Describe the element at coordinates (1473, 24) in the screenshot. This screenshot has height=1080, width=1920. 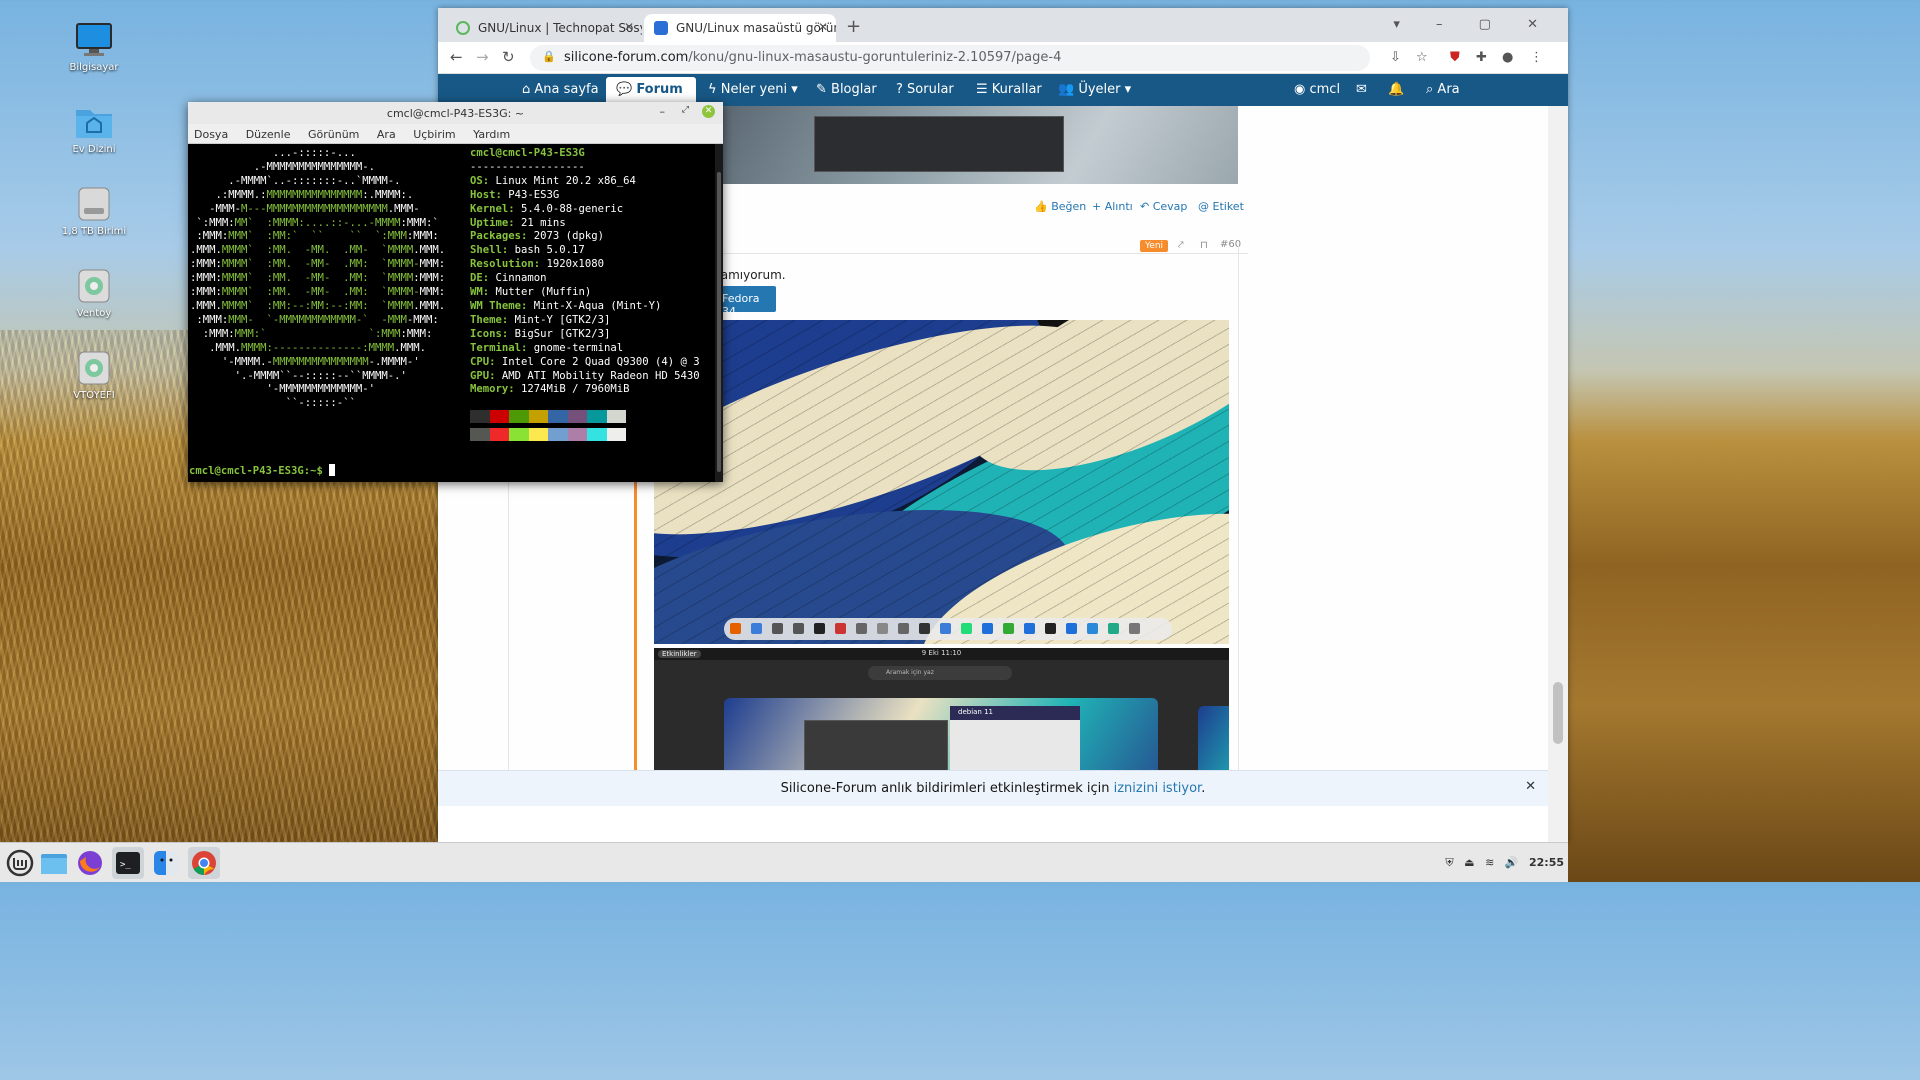
I see `window-controls: ▾ – ▢ ✕` at that location.